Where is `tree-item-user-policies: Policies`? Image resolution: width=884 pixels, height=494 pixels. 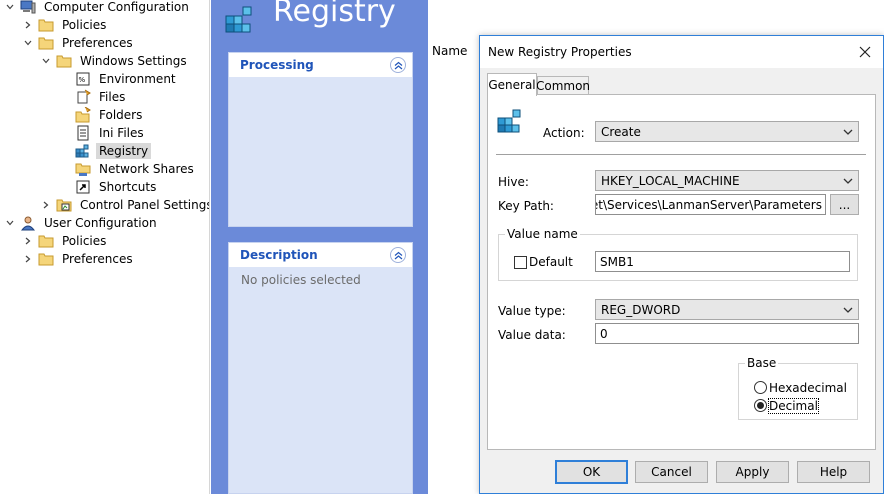 tree-item-user-policies: Policies is located at coordinates (65, 241).